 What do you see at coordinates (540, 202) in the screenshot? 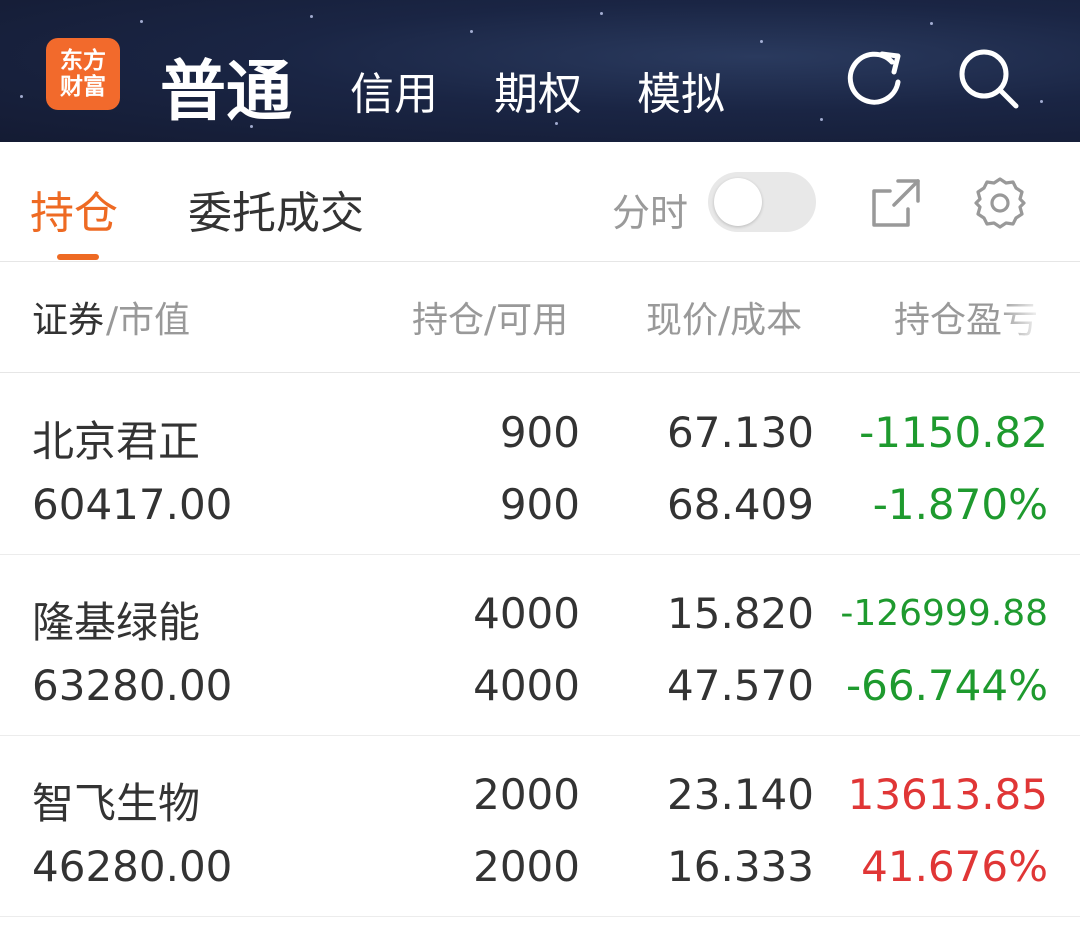
I see `sub-tab-bar: 持仓 委托成交 分时` at bounding box center [540, 202].